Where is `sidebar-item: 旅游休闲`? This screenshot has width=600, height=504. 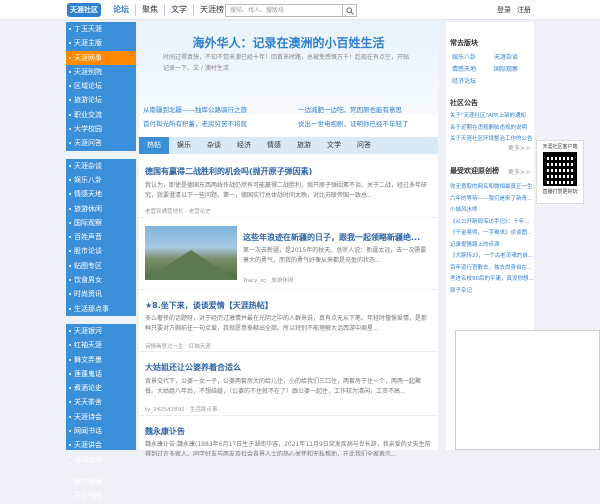 sidebar-item: 旅游休闲 is located at coordinates (101, 209).